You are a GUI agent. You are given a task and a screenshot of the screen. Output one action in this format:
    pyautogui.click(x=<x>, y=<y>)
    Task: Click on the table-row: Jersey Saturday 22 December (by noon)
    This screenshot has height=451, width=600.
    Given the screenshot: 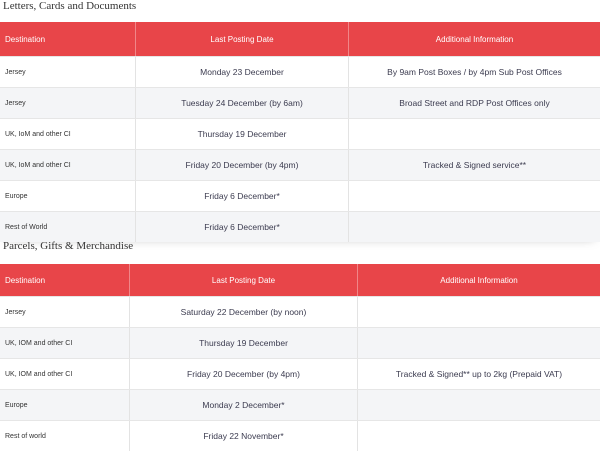 What is the action you would take?
    pyautogui.click(x=300, y=311)
    